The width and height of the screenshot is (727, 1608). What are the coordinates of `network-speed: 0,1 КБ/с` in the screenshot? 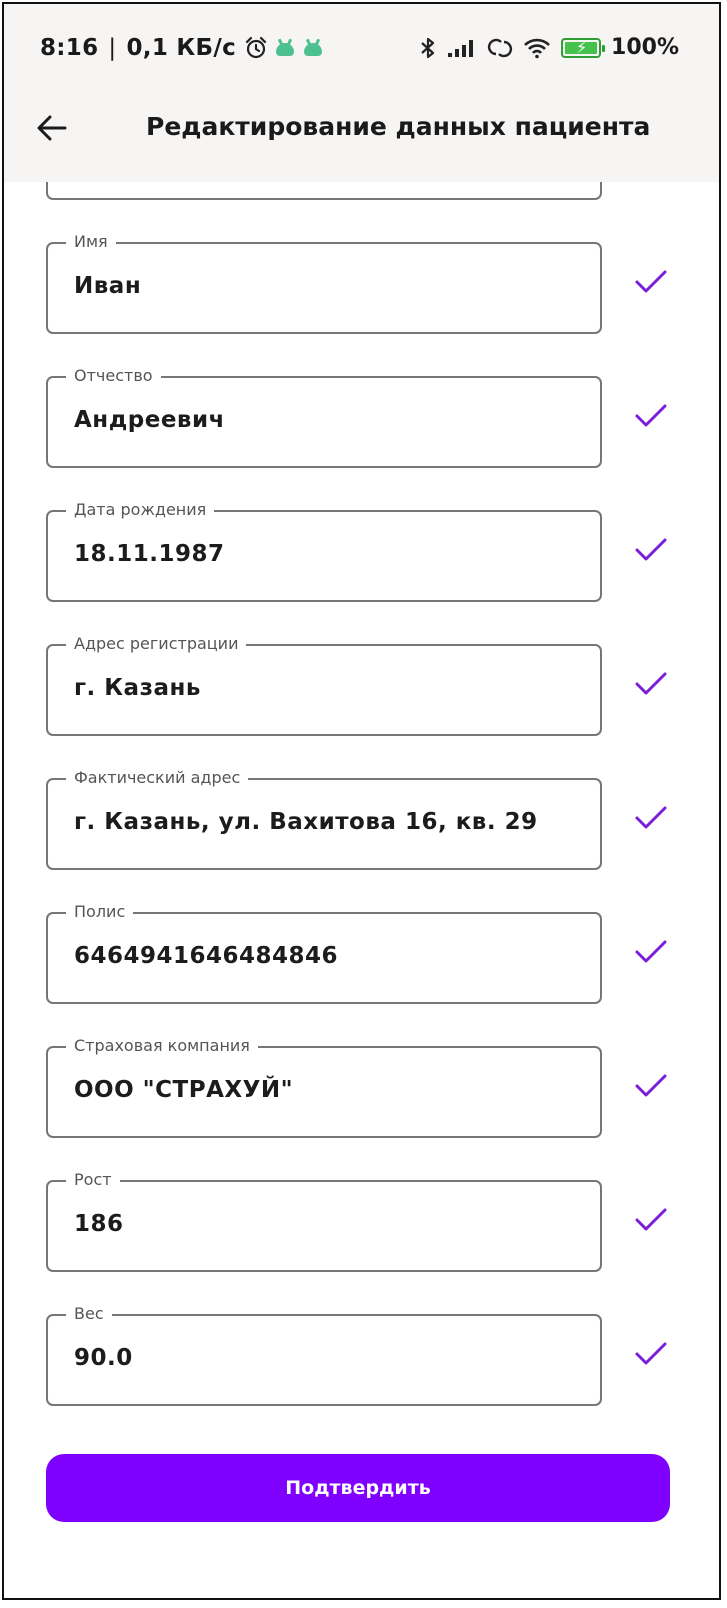 It's located at (181, 48).